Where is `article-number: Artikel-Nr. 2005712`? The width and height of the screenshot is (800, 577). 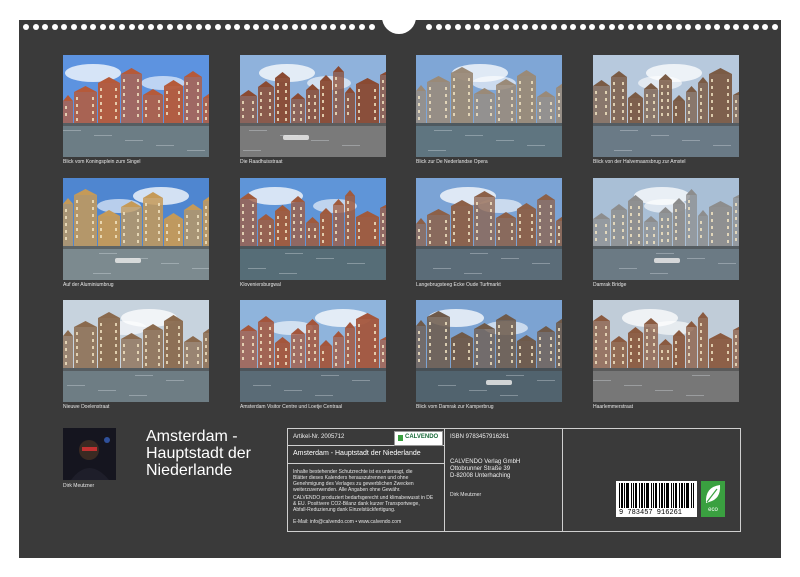 article-number: Artikel-Nr. 2005712 is located at coordinates (319, 437).